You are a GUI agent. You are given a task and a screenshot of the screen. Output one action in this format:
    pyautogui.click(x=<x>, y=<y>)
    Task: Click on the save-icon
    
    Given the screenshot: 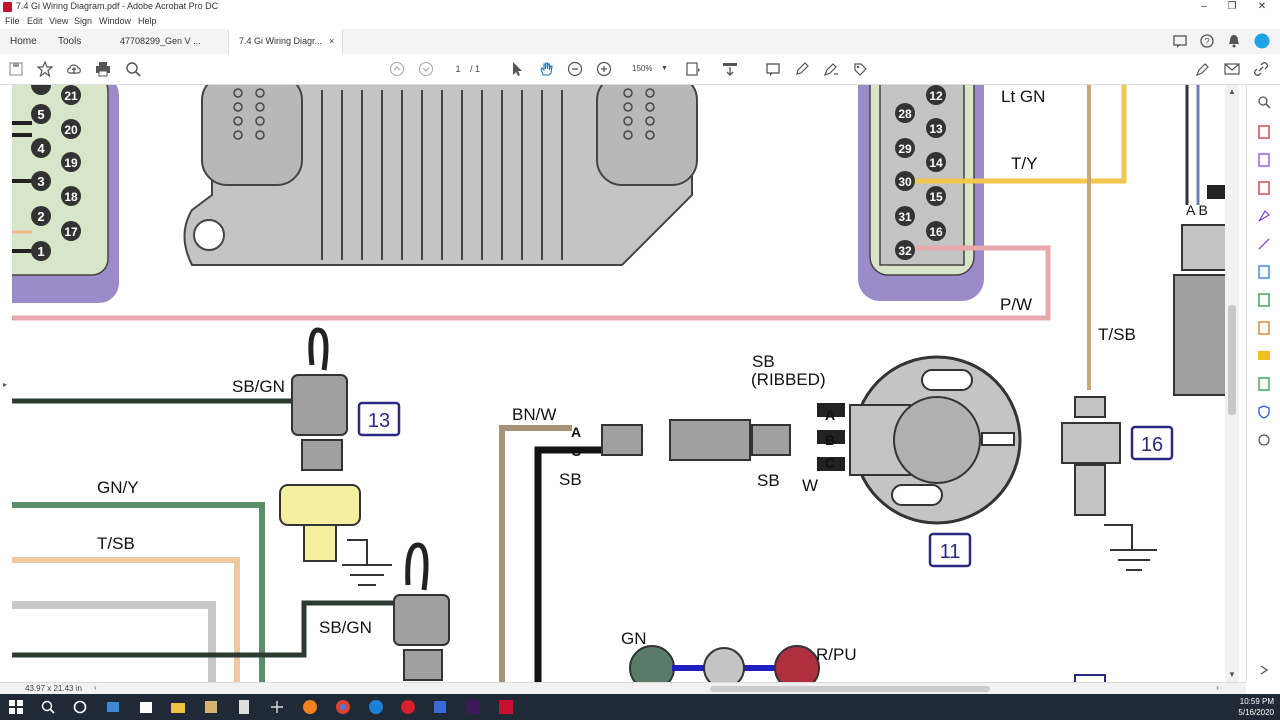 What is the action you would take?
    pyautogui.click(x=16, y=69)
    